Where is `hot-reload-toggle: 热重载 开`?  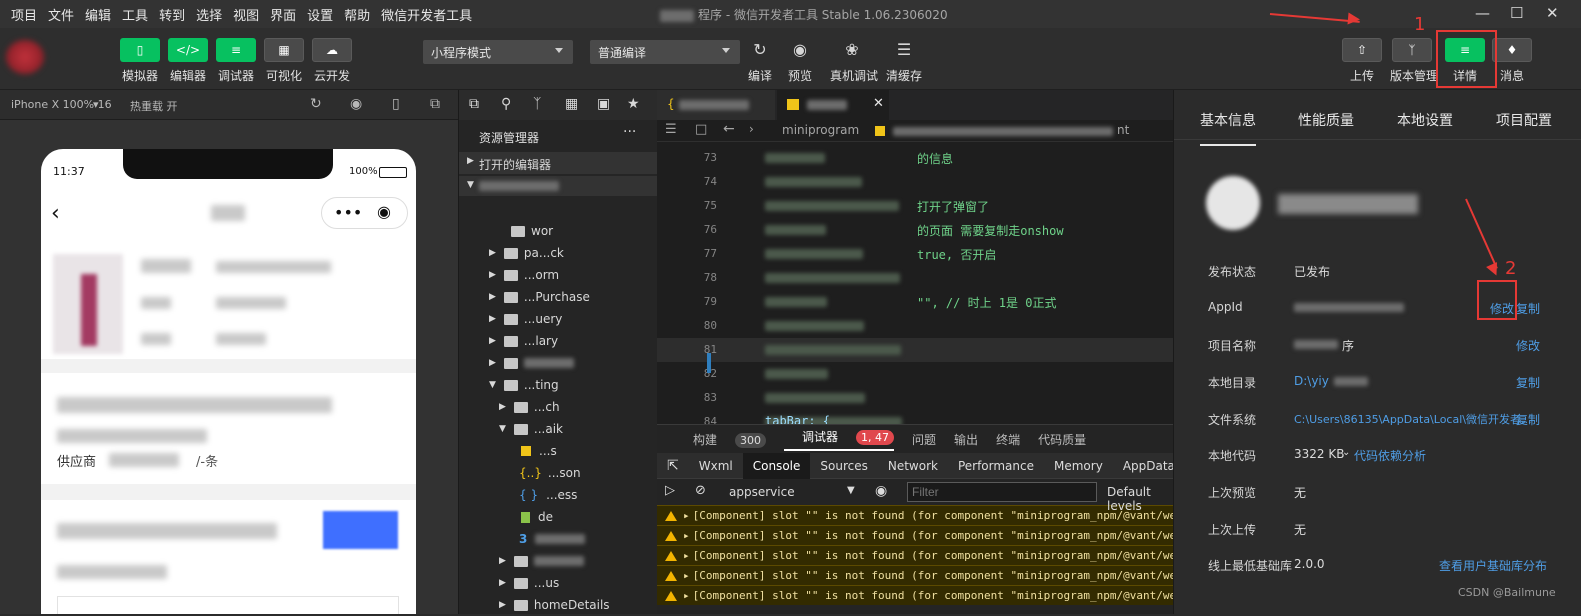 hot-reload-toggle: 热重载 开 is located at coordinates (154, 106).